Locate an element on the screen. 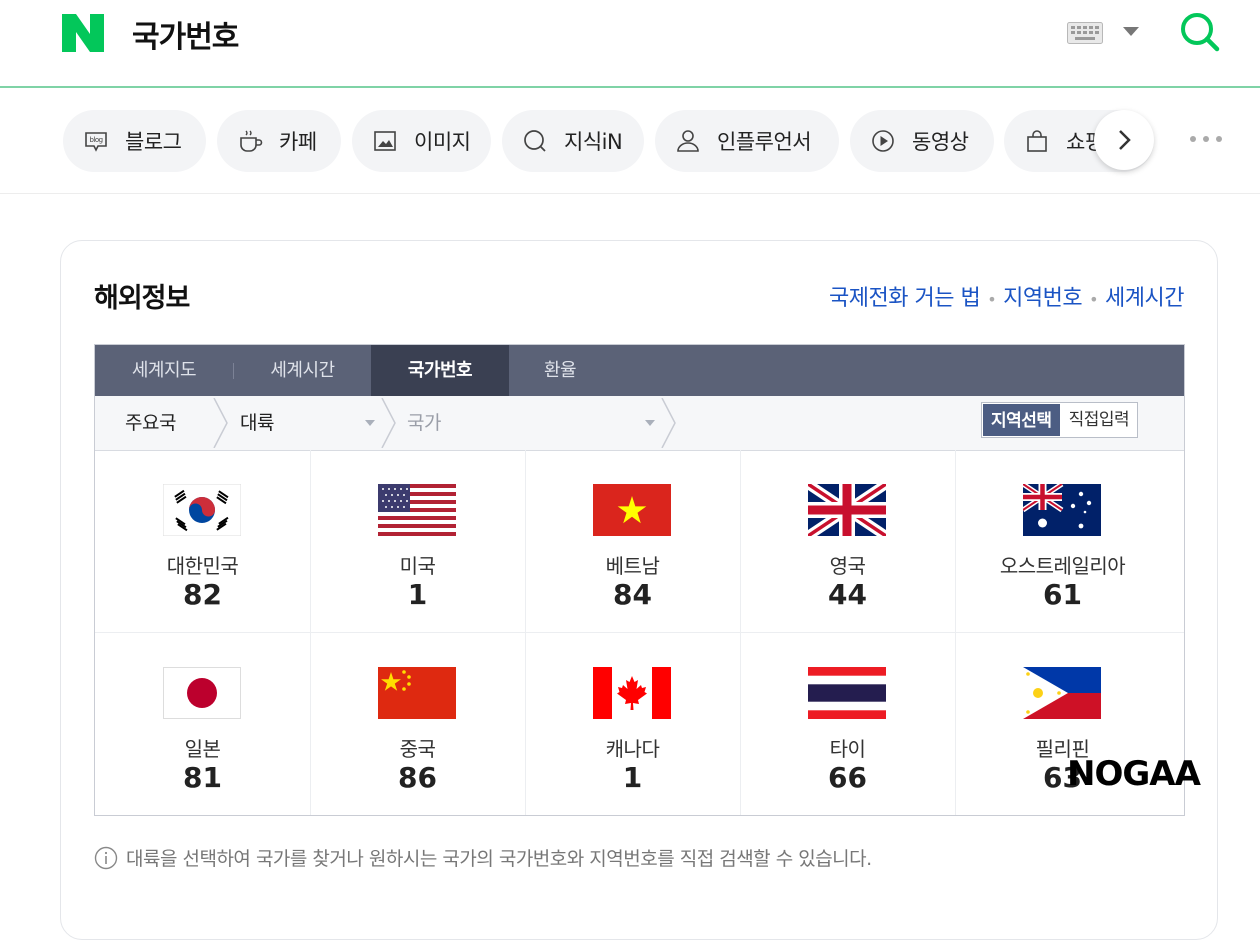  search-query: 국가번호 is located at coordinates (185, 34).